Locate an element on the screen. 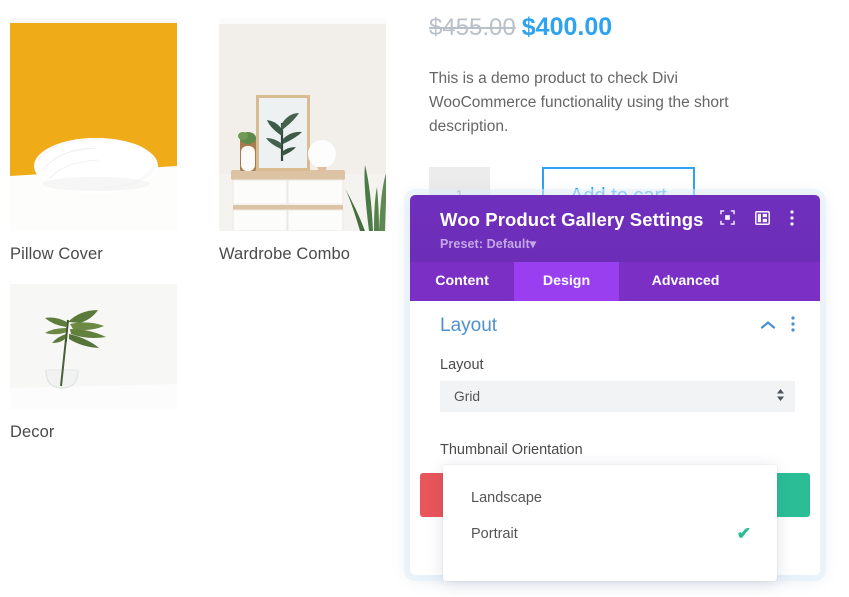 The height and width of the screenshot is (597, 849). preset-caret-icon: ▾ is located at coordinates (533, 244).